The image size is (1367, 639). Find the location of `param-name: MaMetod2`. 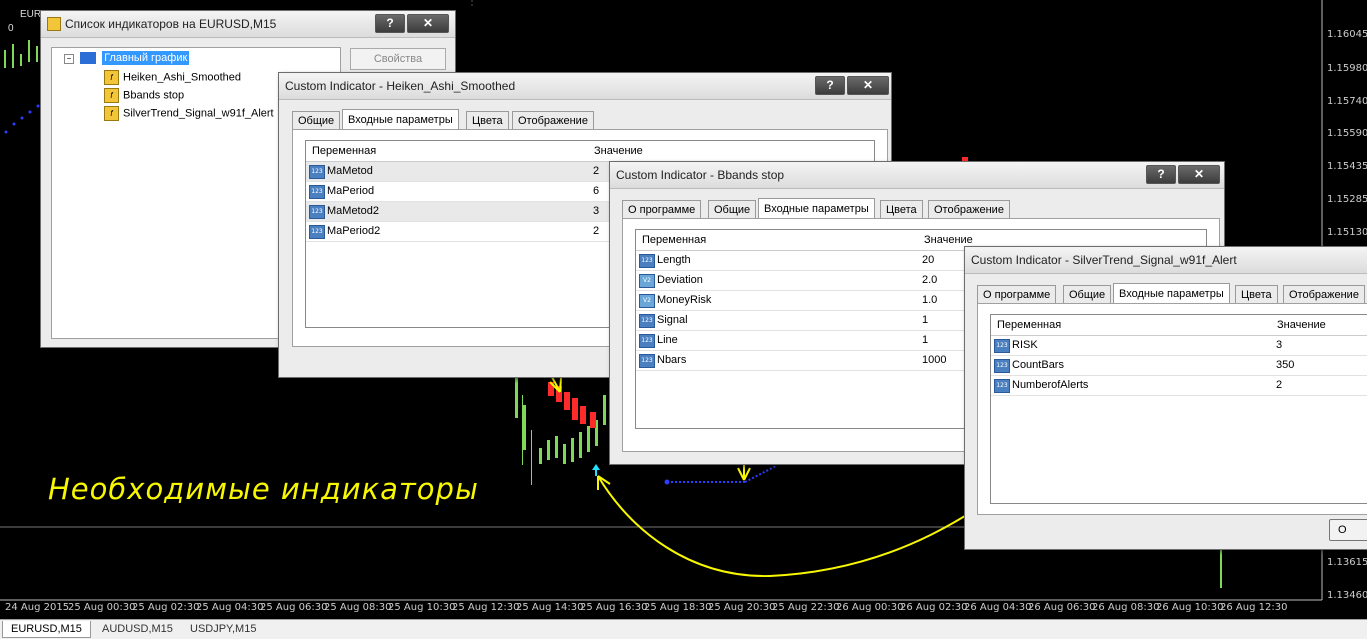

param-name: MaMetod2 is located at coordinates (353, 211).